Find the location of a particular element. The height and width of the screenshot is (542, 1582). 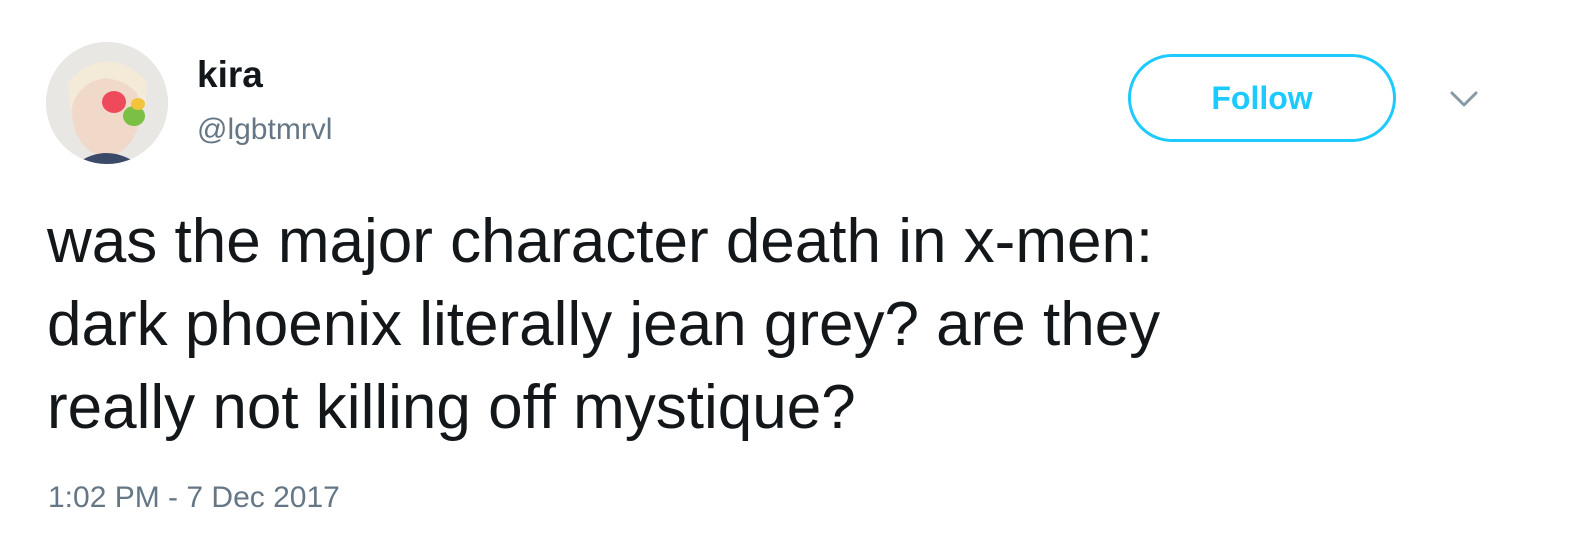

chevron-down-icon is located at coordinates (1464, 99).